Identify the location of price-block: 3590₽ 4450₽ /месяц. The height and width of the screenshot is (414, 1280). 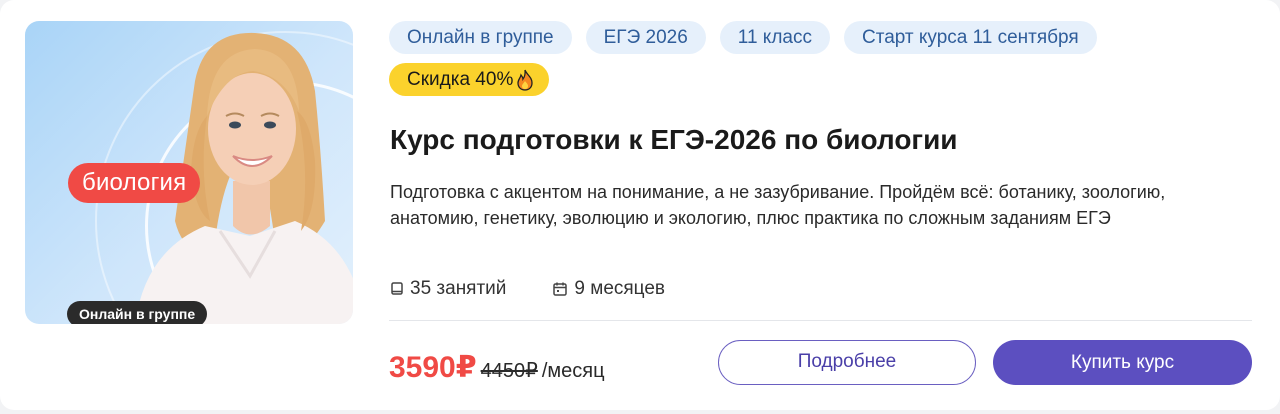
(497, 367).